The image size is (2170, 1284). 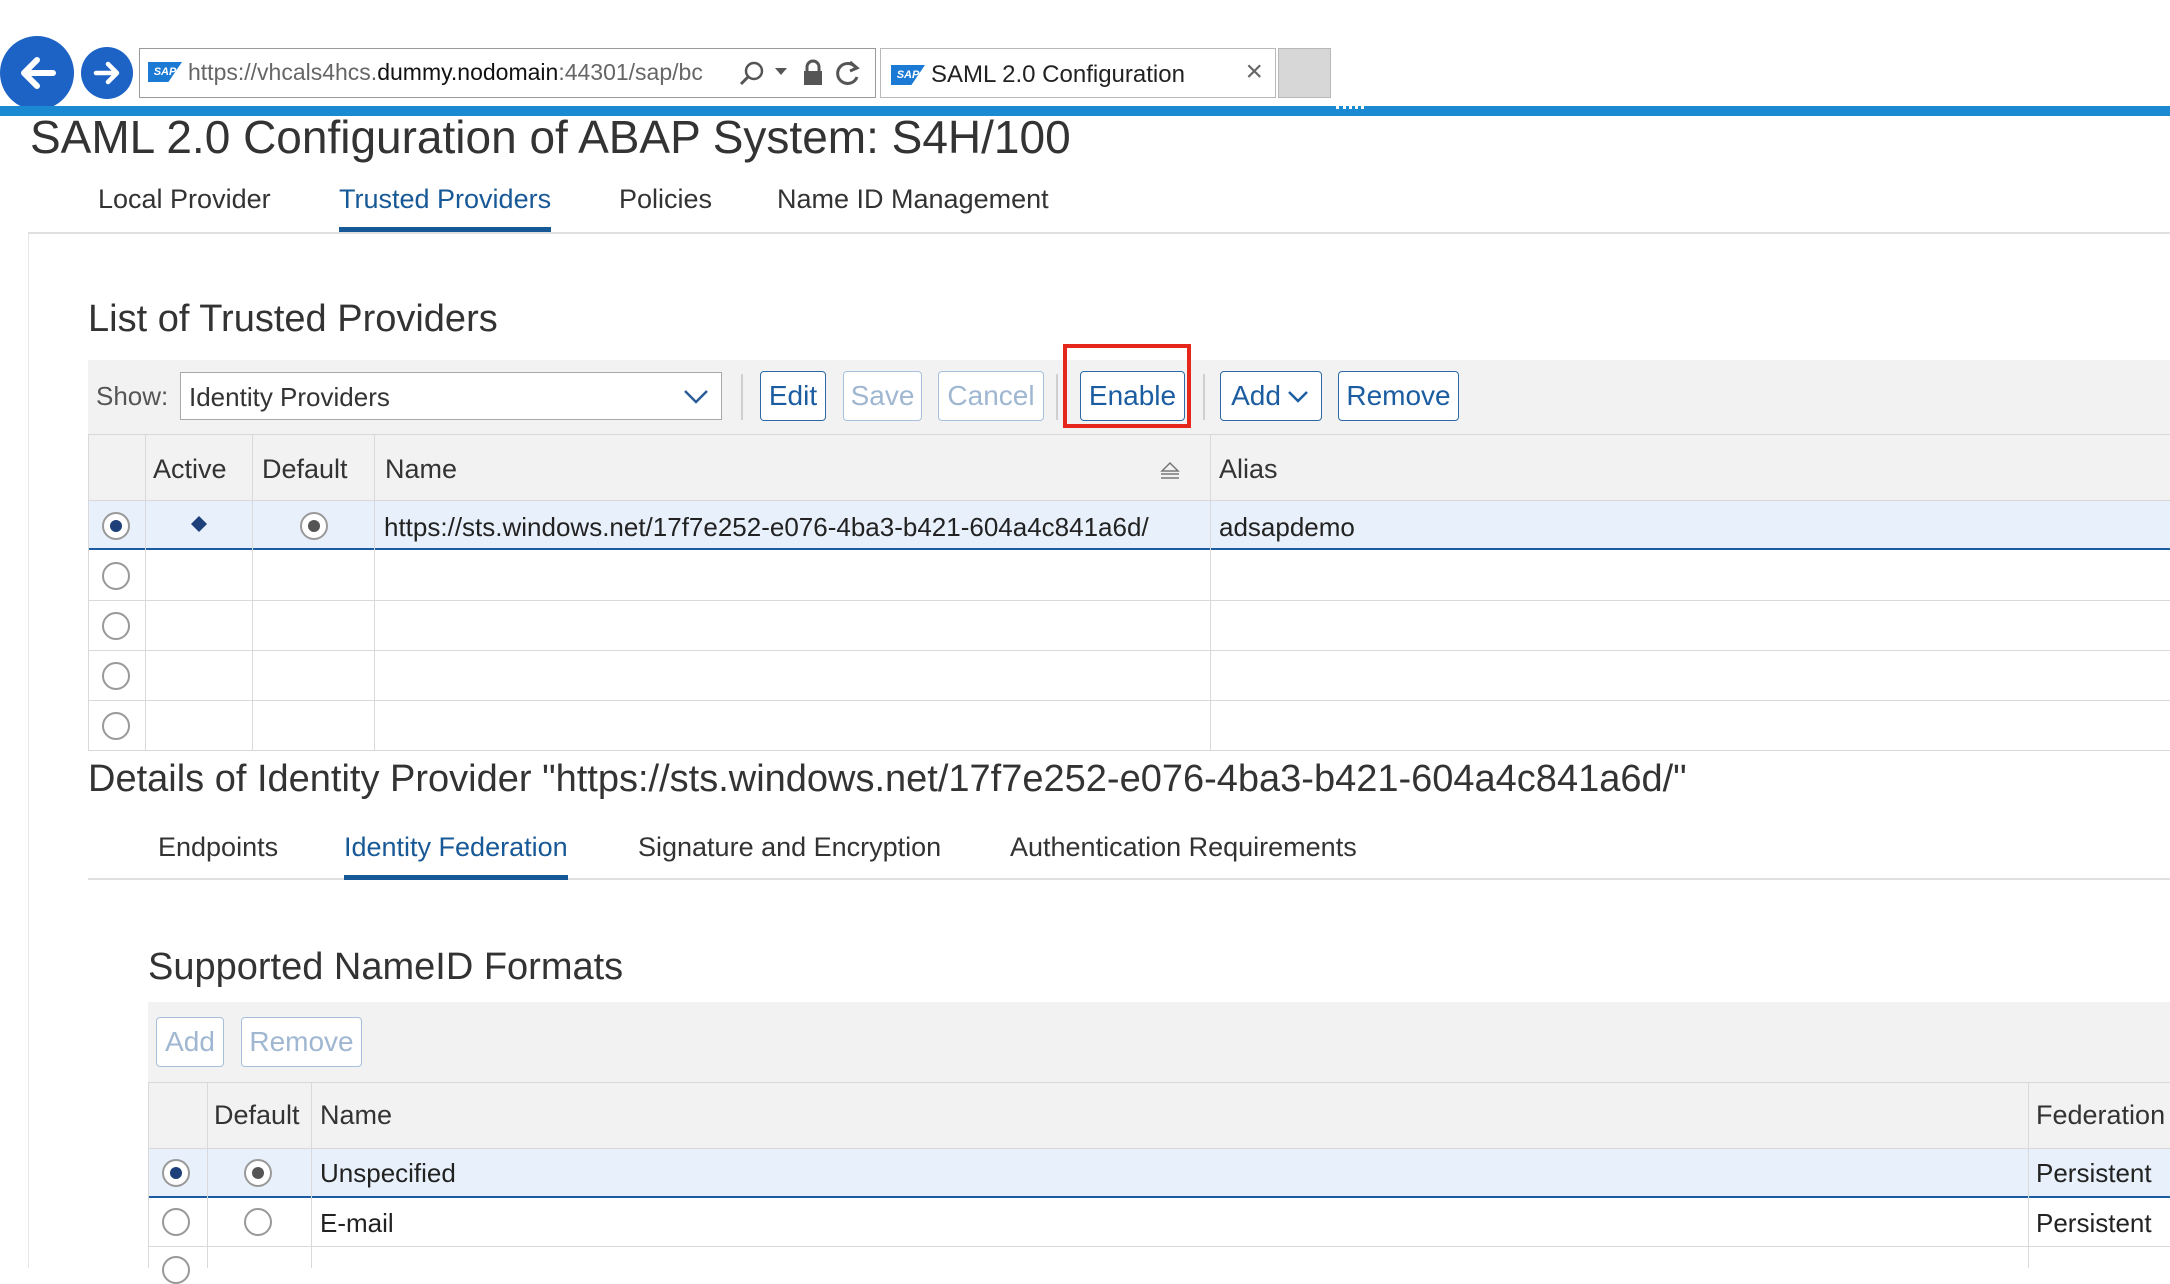 I want to click on tab-identity-federation: Identity Federation, so click(x=456, y=856).